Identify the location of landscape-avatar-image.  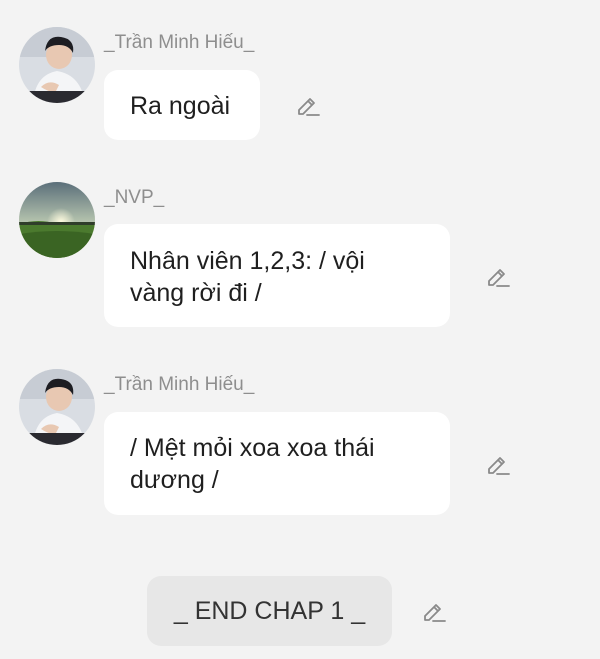
(57, 220).